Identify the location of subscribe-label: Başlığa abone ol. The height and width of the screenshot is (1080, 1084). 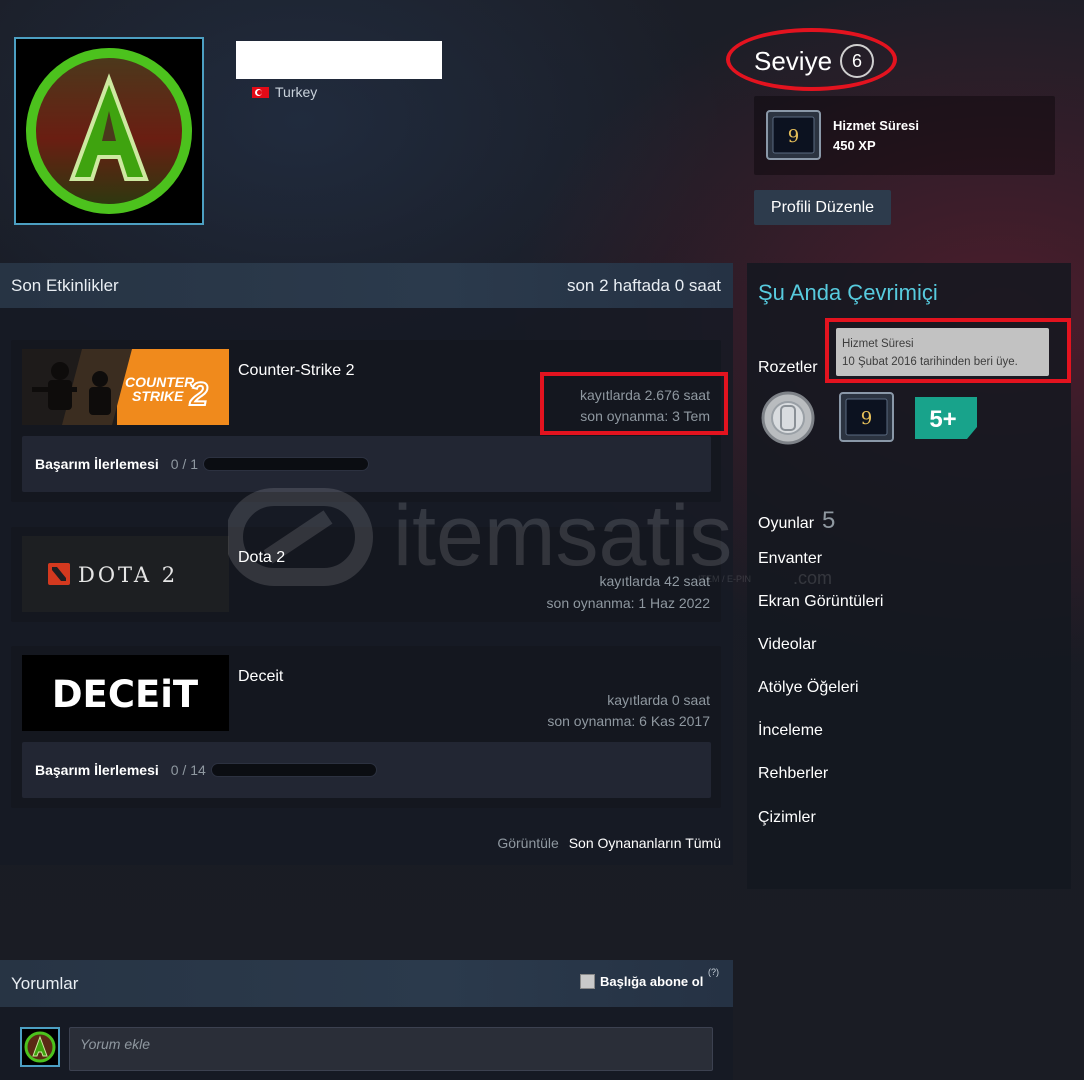
(652, 981).